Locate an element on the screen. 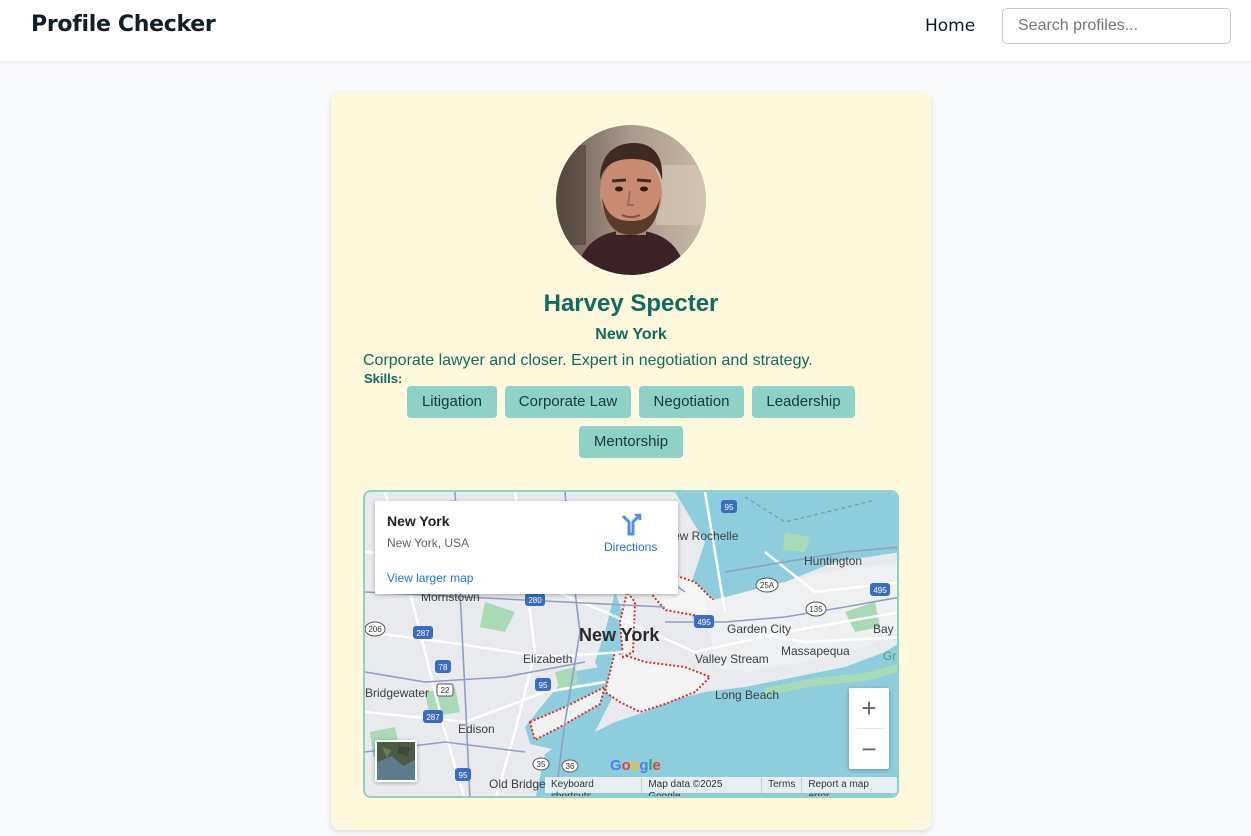  view-larger-map-link: View larger map is located at coordinates (430, 578).